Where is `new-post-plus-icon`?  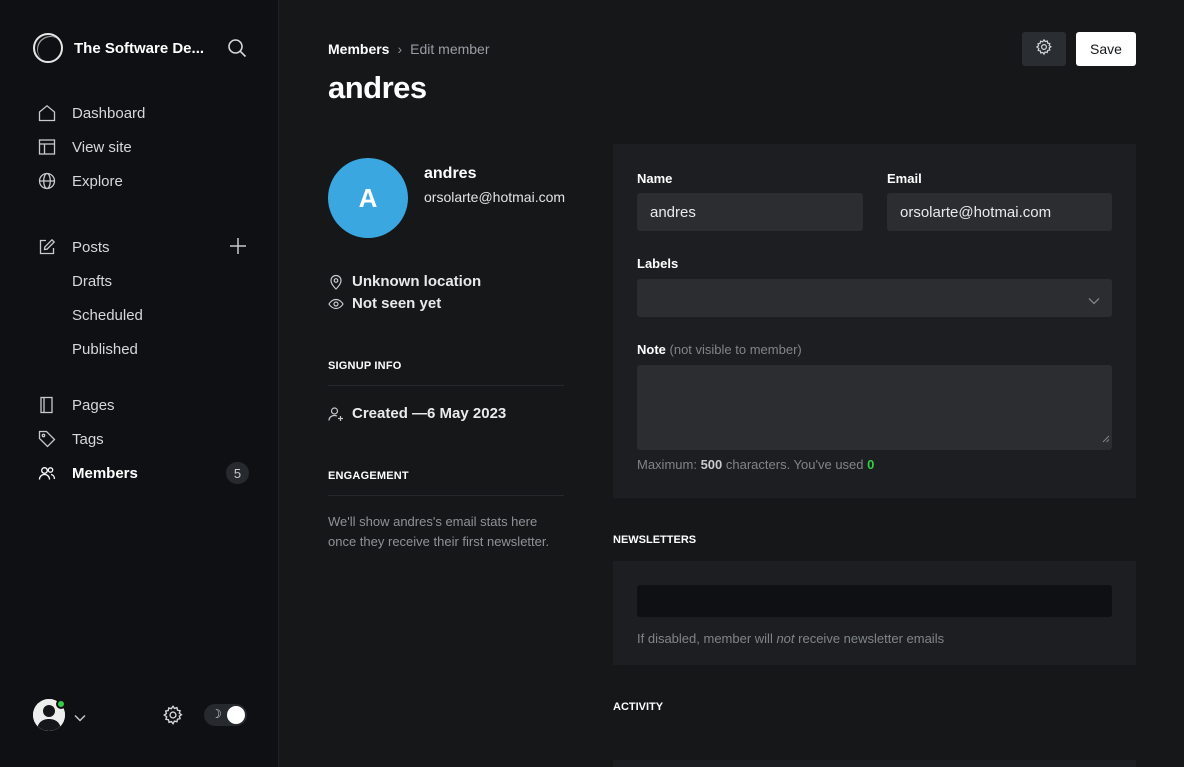 new-post-plus-icon is located at coordinates (238, 246).